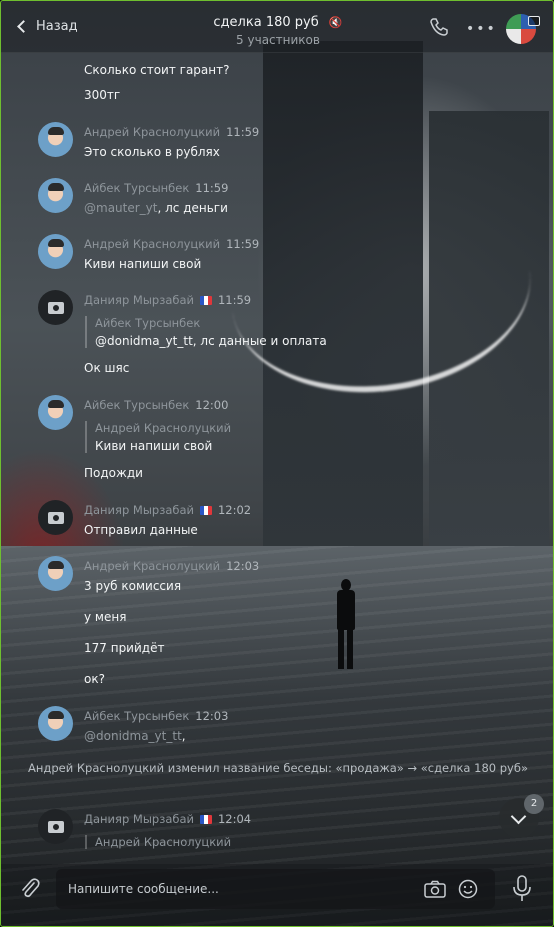 This screenshot has width=554, height=927. I want to click on message-time: 12:04, so click(234, 819).